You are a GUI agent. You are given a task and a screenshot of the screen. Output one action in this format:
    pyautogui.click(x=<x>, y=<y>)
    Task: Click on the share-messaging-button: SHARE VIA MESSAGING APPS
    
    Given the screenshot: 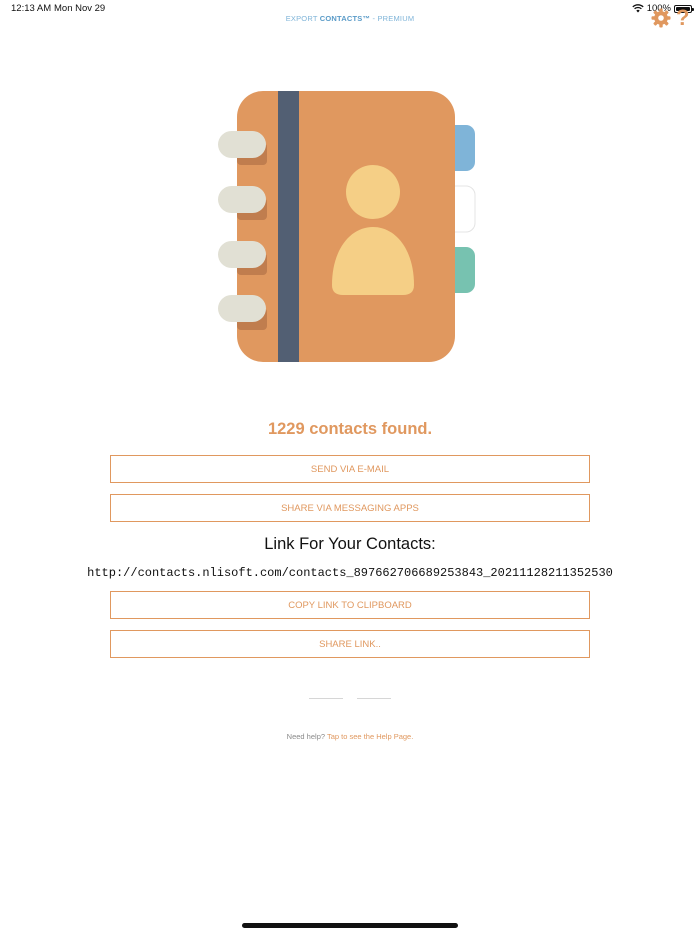 What is the action you would take?
    pyautogui.click(x=350, y=508)
    